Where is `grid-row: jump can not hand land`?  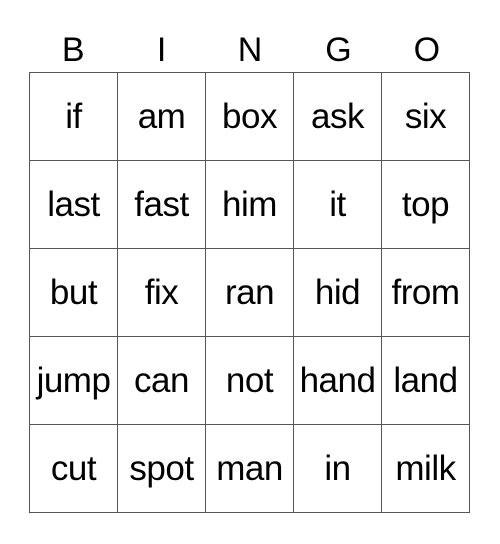
grid-row: jump can not hand land is located at coordinates (249, 380).